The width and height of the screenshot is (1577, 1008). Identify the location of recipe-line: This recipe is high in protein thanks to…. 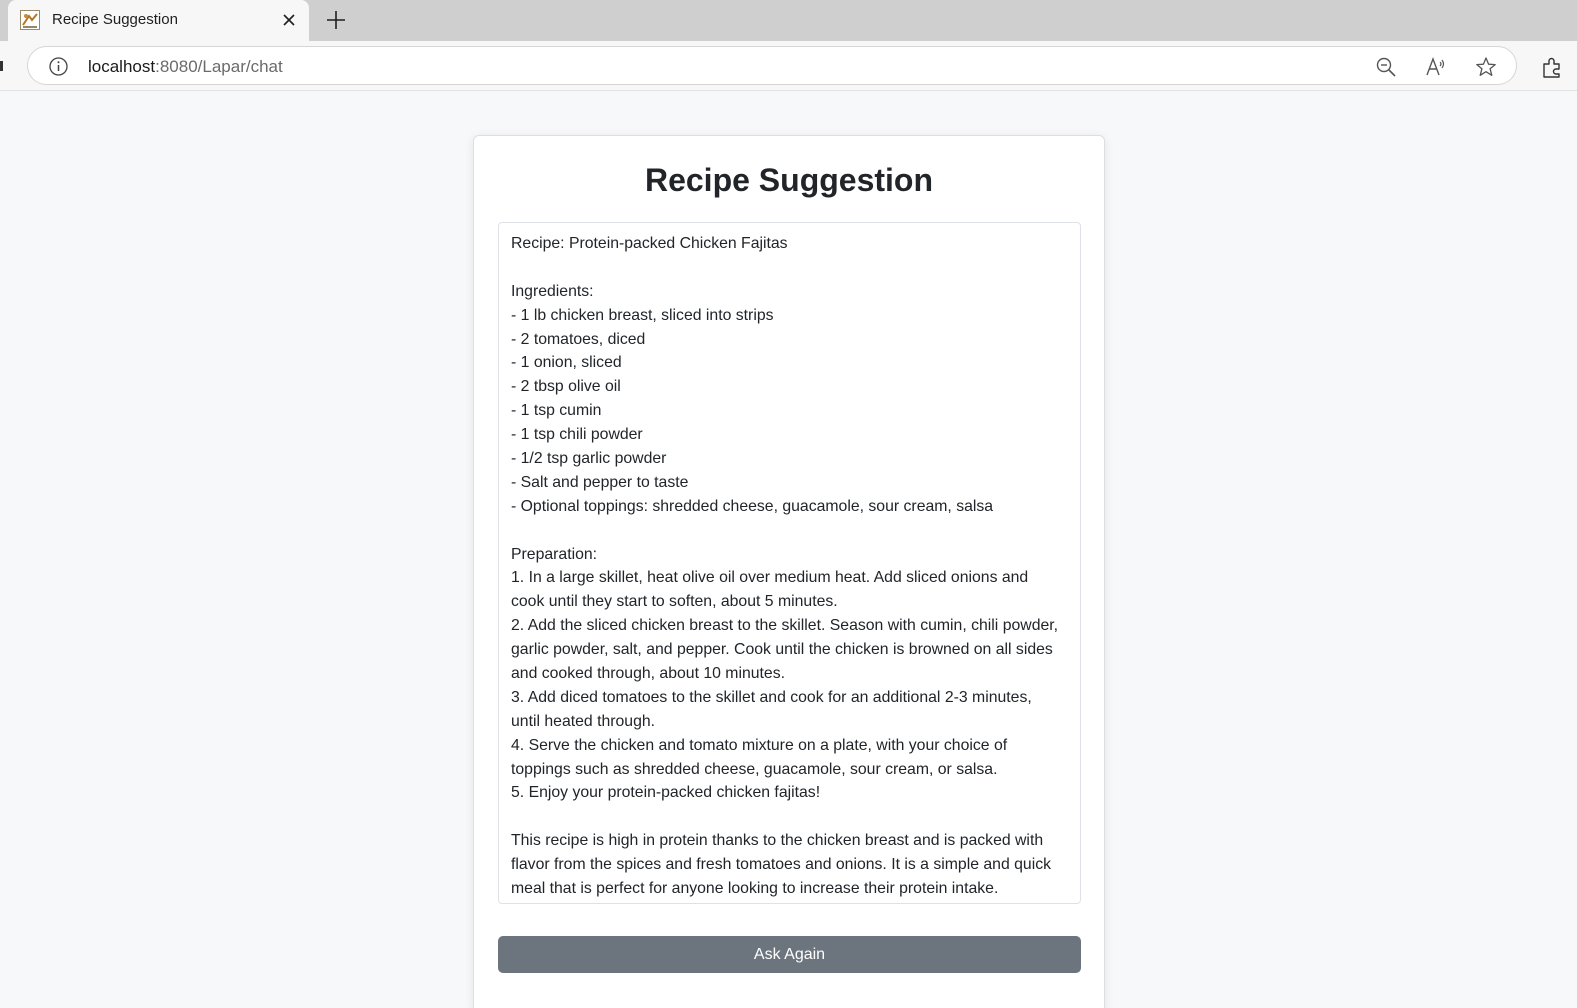
(777, 841).